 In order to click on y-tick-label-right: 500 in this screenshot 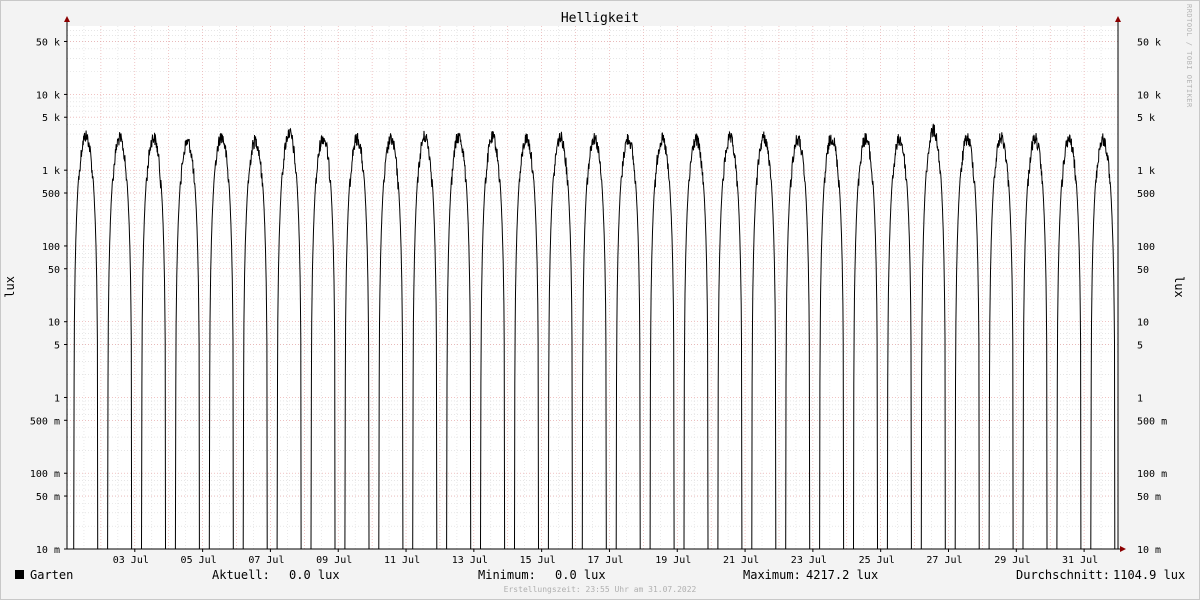, I will do `click(1146, 194)`.